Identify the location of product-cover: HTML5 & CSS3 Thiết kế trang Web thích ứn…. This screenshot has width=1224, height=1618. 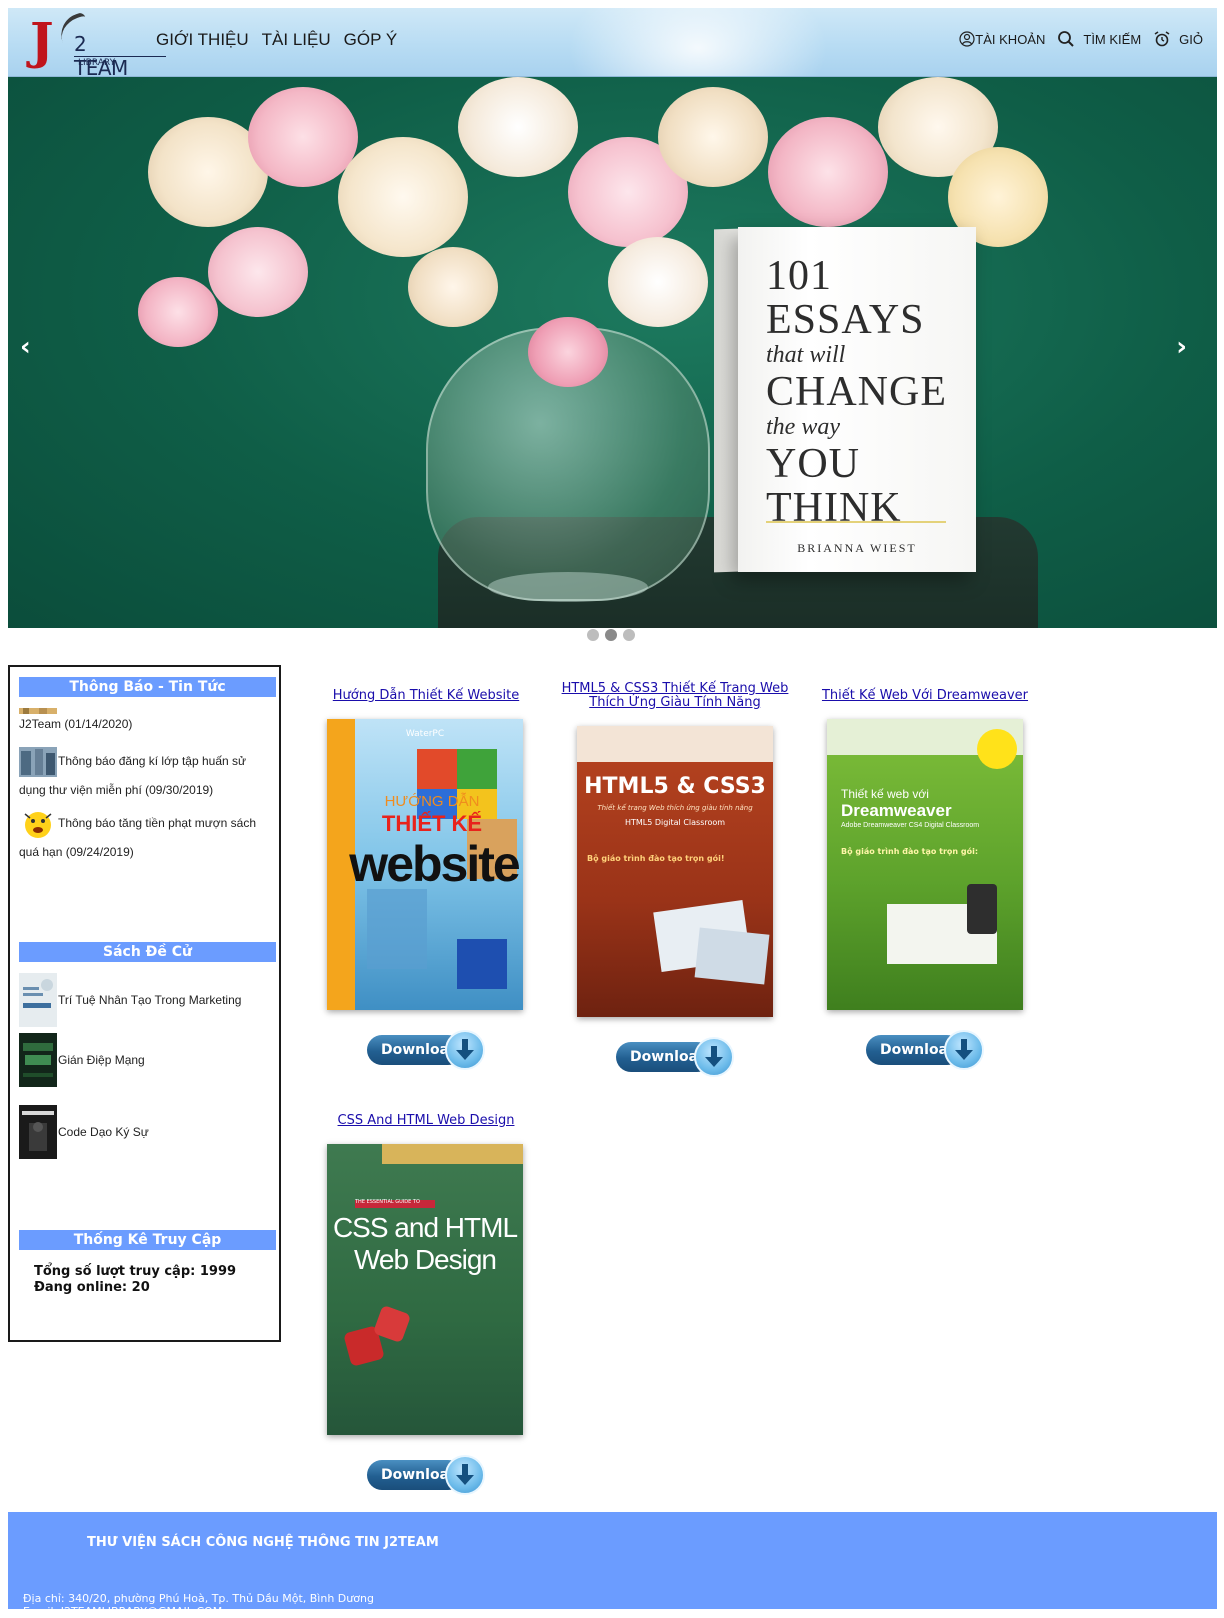
(675, 871).